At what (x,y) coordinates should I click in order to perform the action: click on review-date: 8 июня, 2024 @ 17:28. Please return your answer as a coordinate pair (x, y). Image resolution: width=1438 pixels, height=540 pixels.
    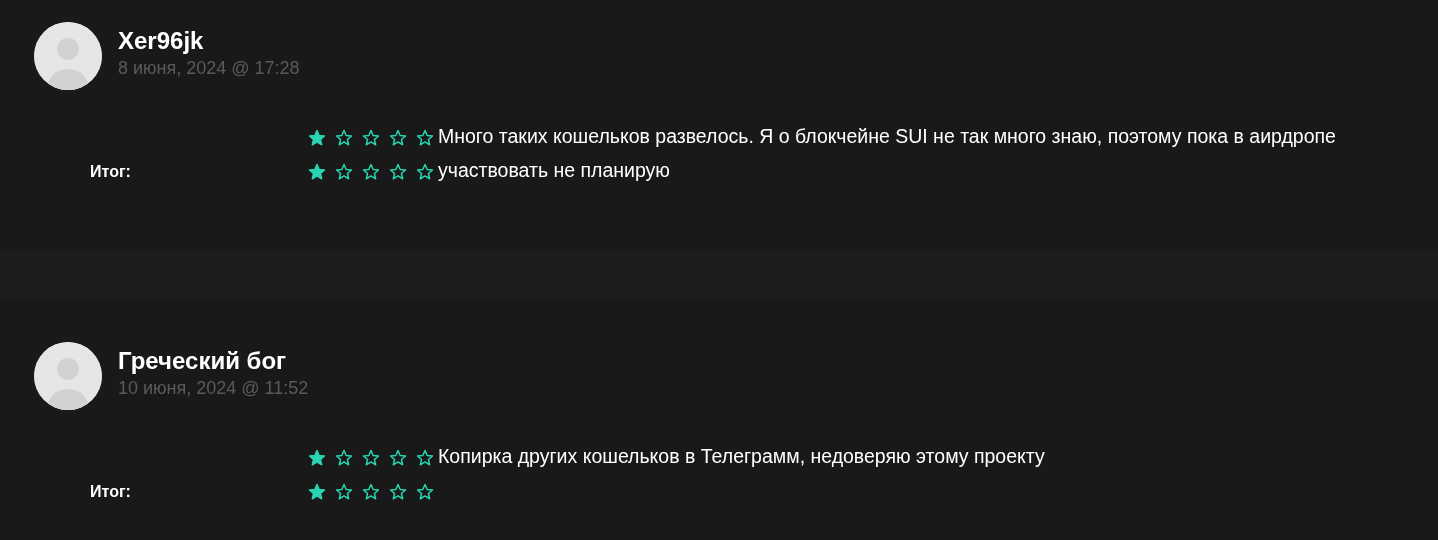
    Looking at the image, I should click on (209, 68).